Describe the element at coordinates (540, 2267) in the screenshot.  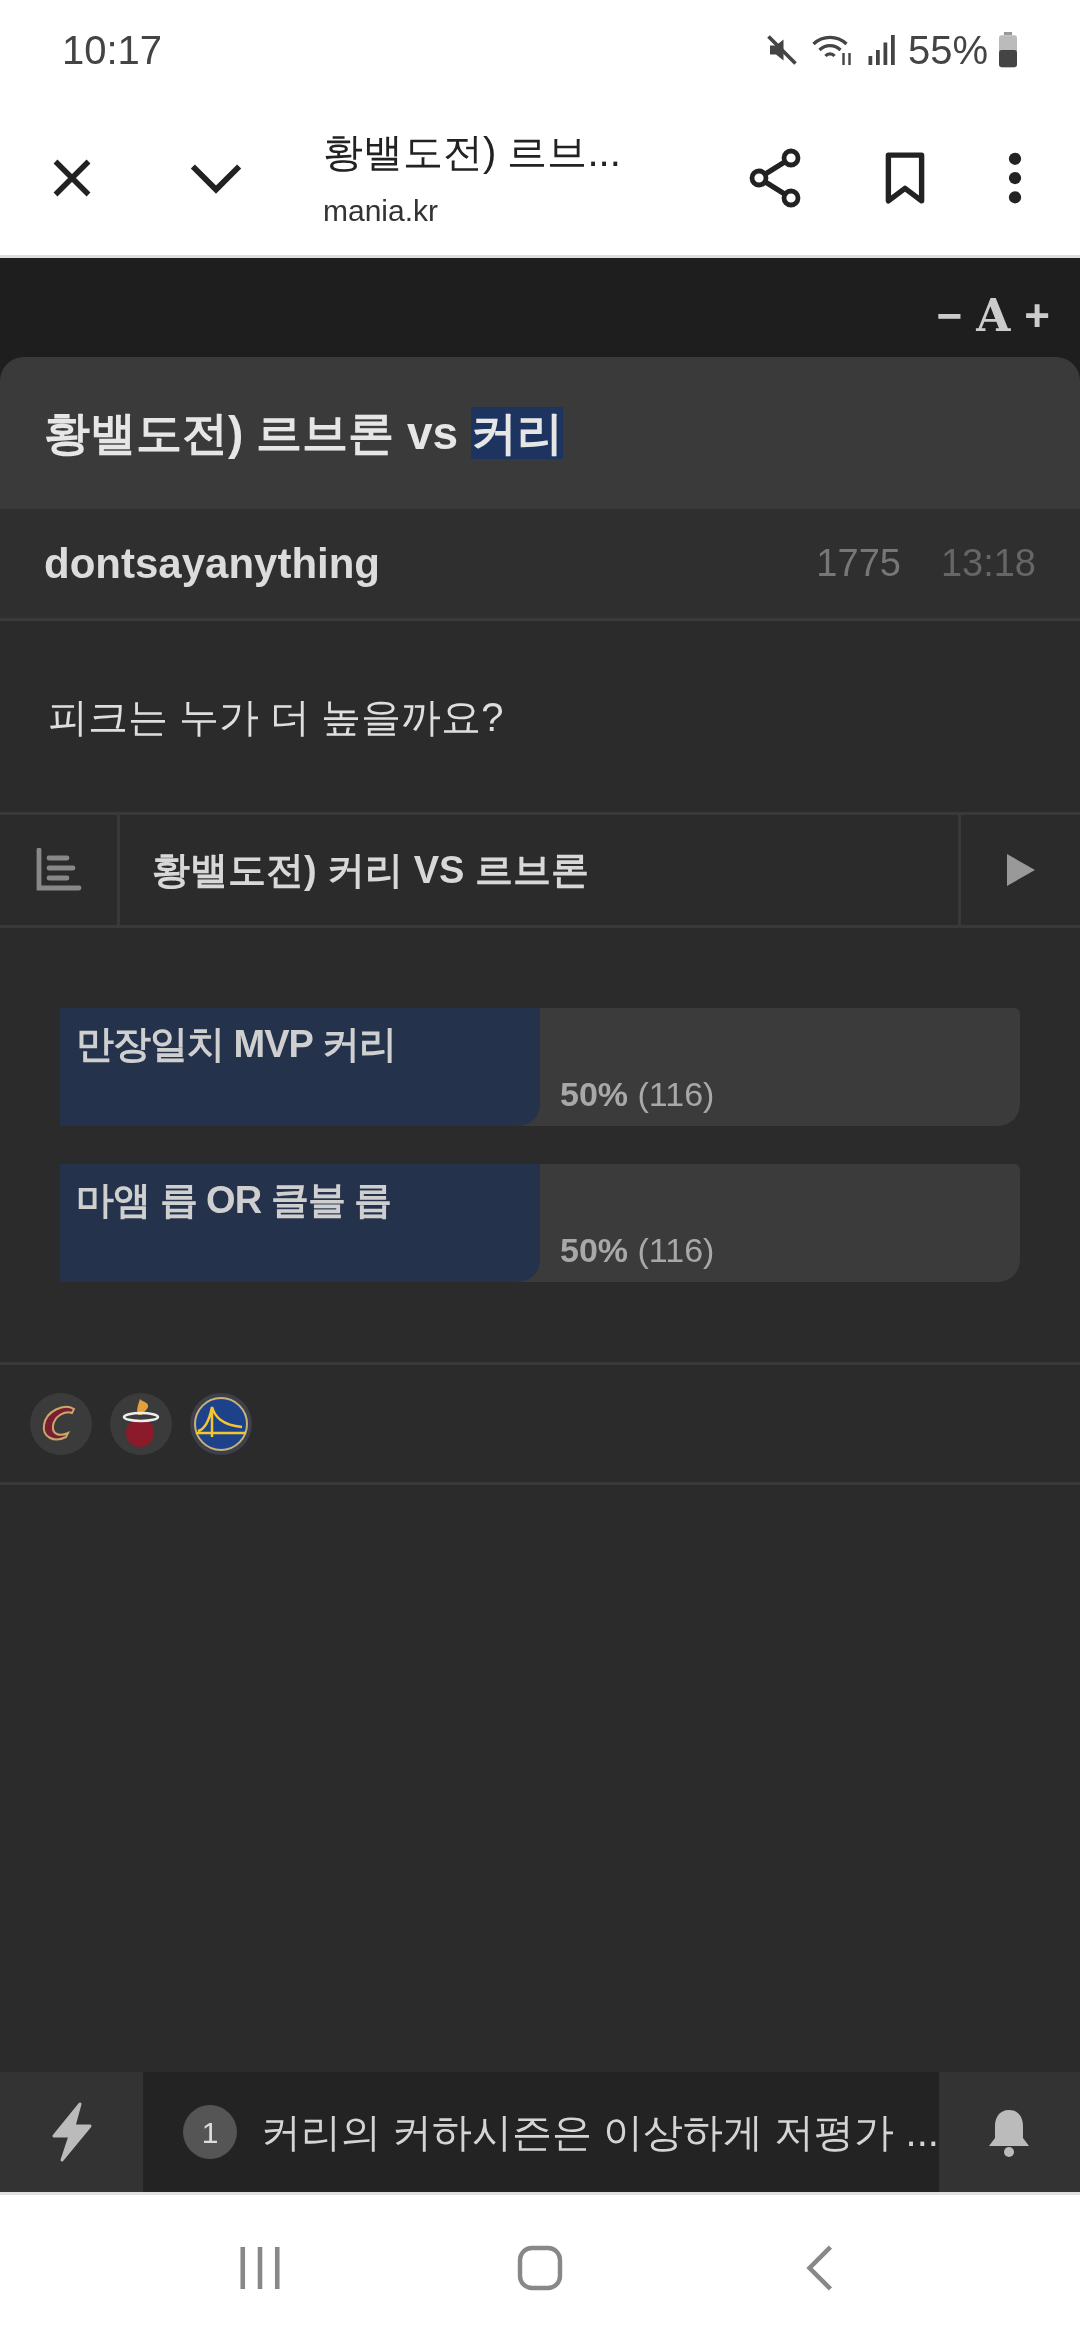
I see `home-icon` at that location.